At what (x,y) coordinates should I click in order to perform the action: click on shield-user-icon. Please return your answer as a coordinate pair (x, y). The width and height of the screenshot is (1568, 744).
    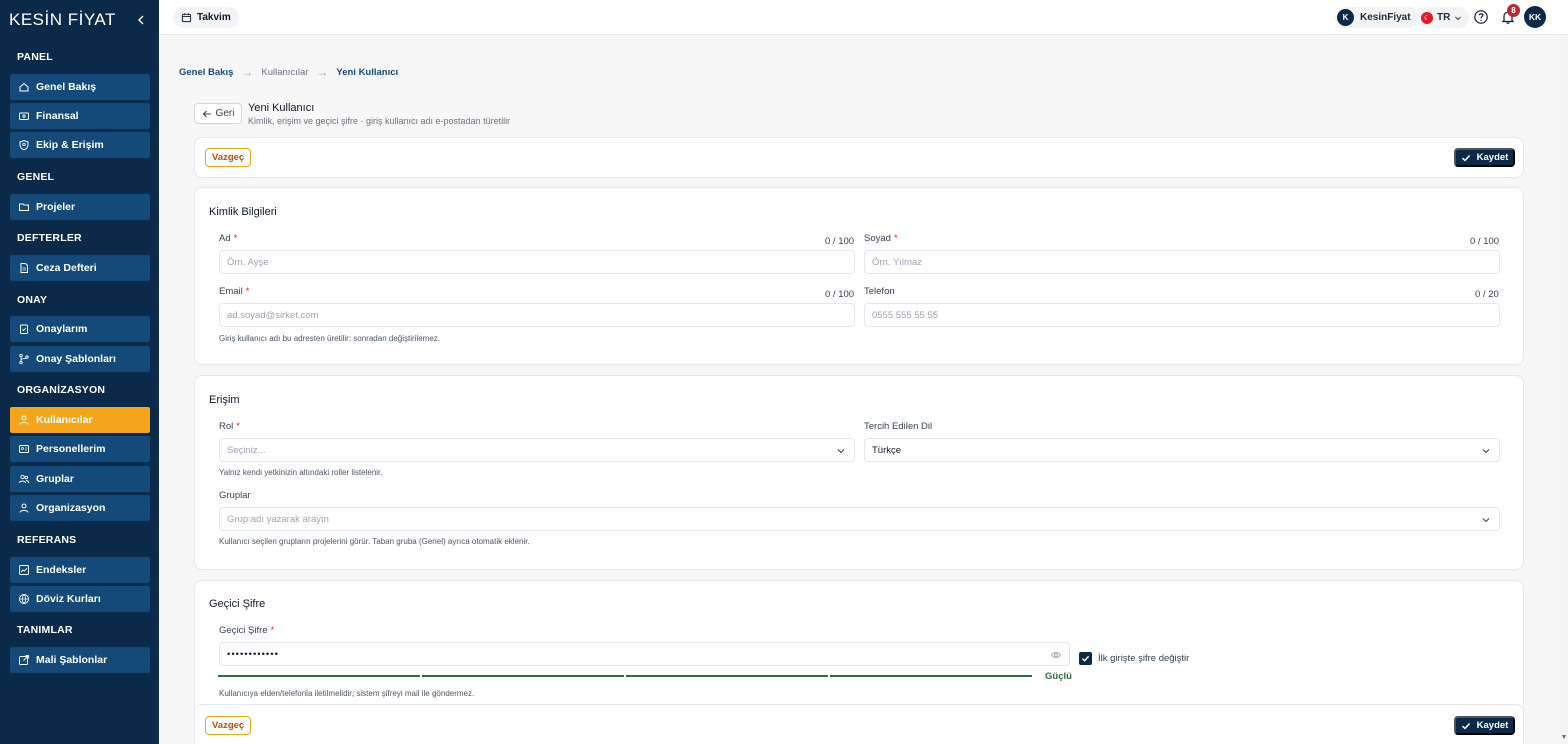
    Looking at the image, I should click on (24, 145).